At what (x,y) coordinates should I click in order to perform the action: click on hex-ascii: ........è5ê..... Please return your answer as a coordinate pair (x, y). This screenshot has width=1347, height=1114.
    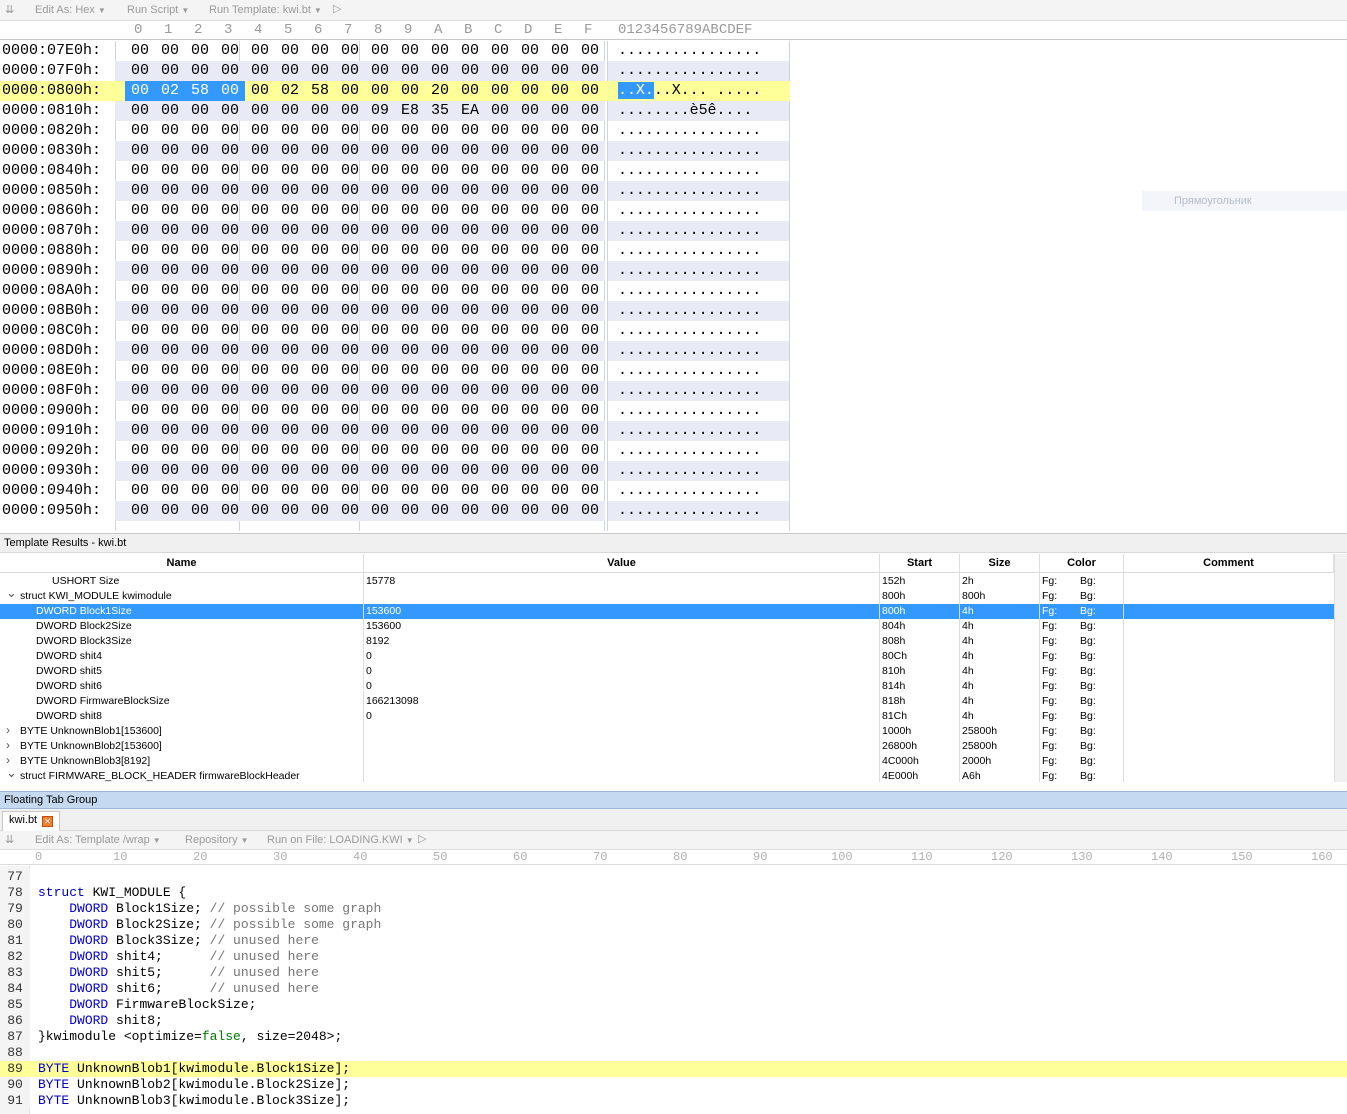
    Looking at the image, I should click on (685, 111).